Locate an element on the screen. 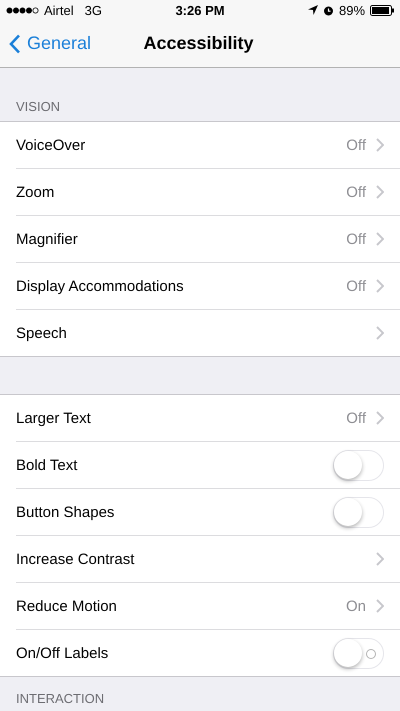 This screenshot has height=711, width=400. row-label: On/Off Labels is located at coordinates (63, 653).